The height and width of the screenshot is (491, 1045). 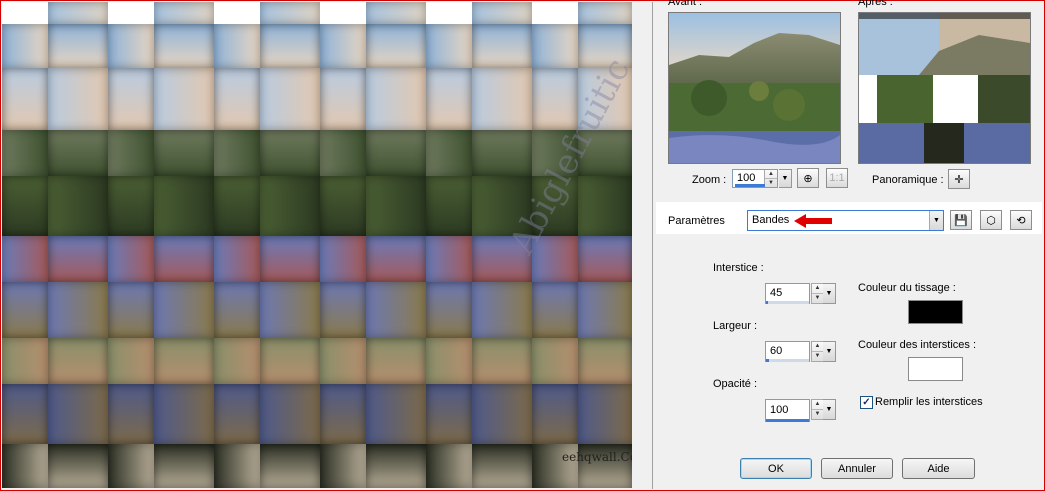 I want to click on opacity-slider-fill, so click(x=787, y=420).